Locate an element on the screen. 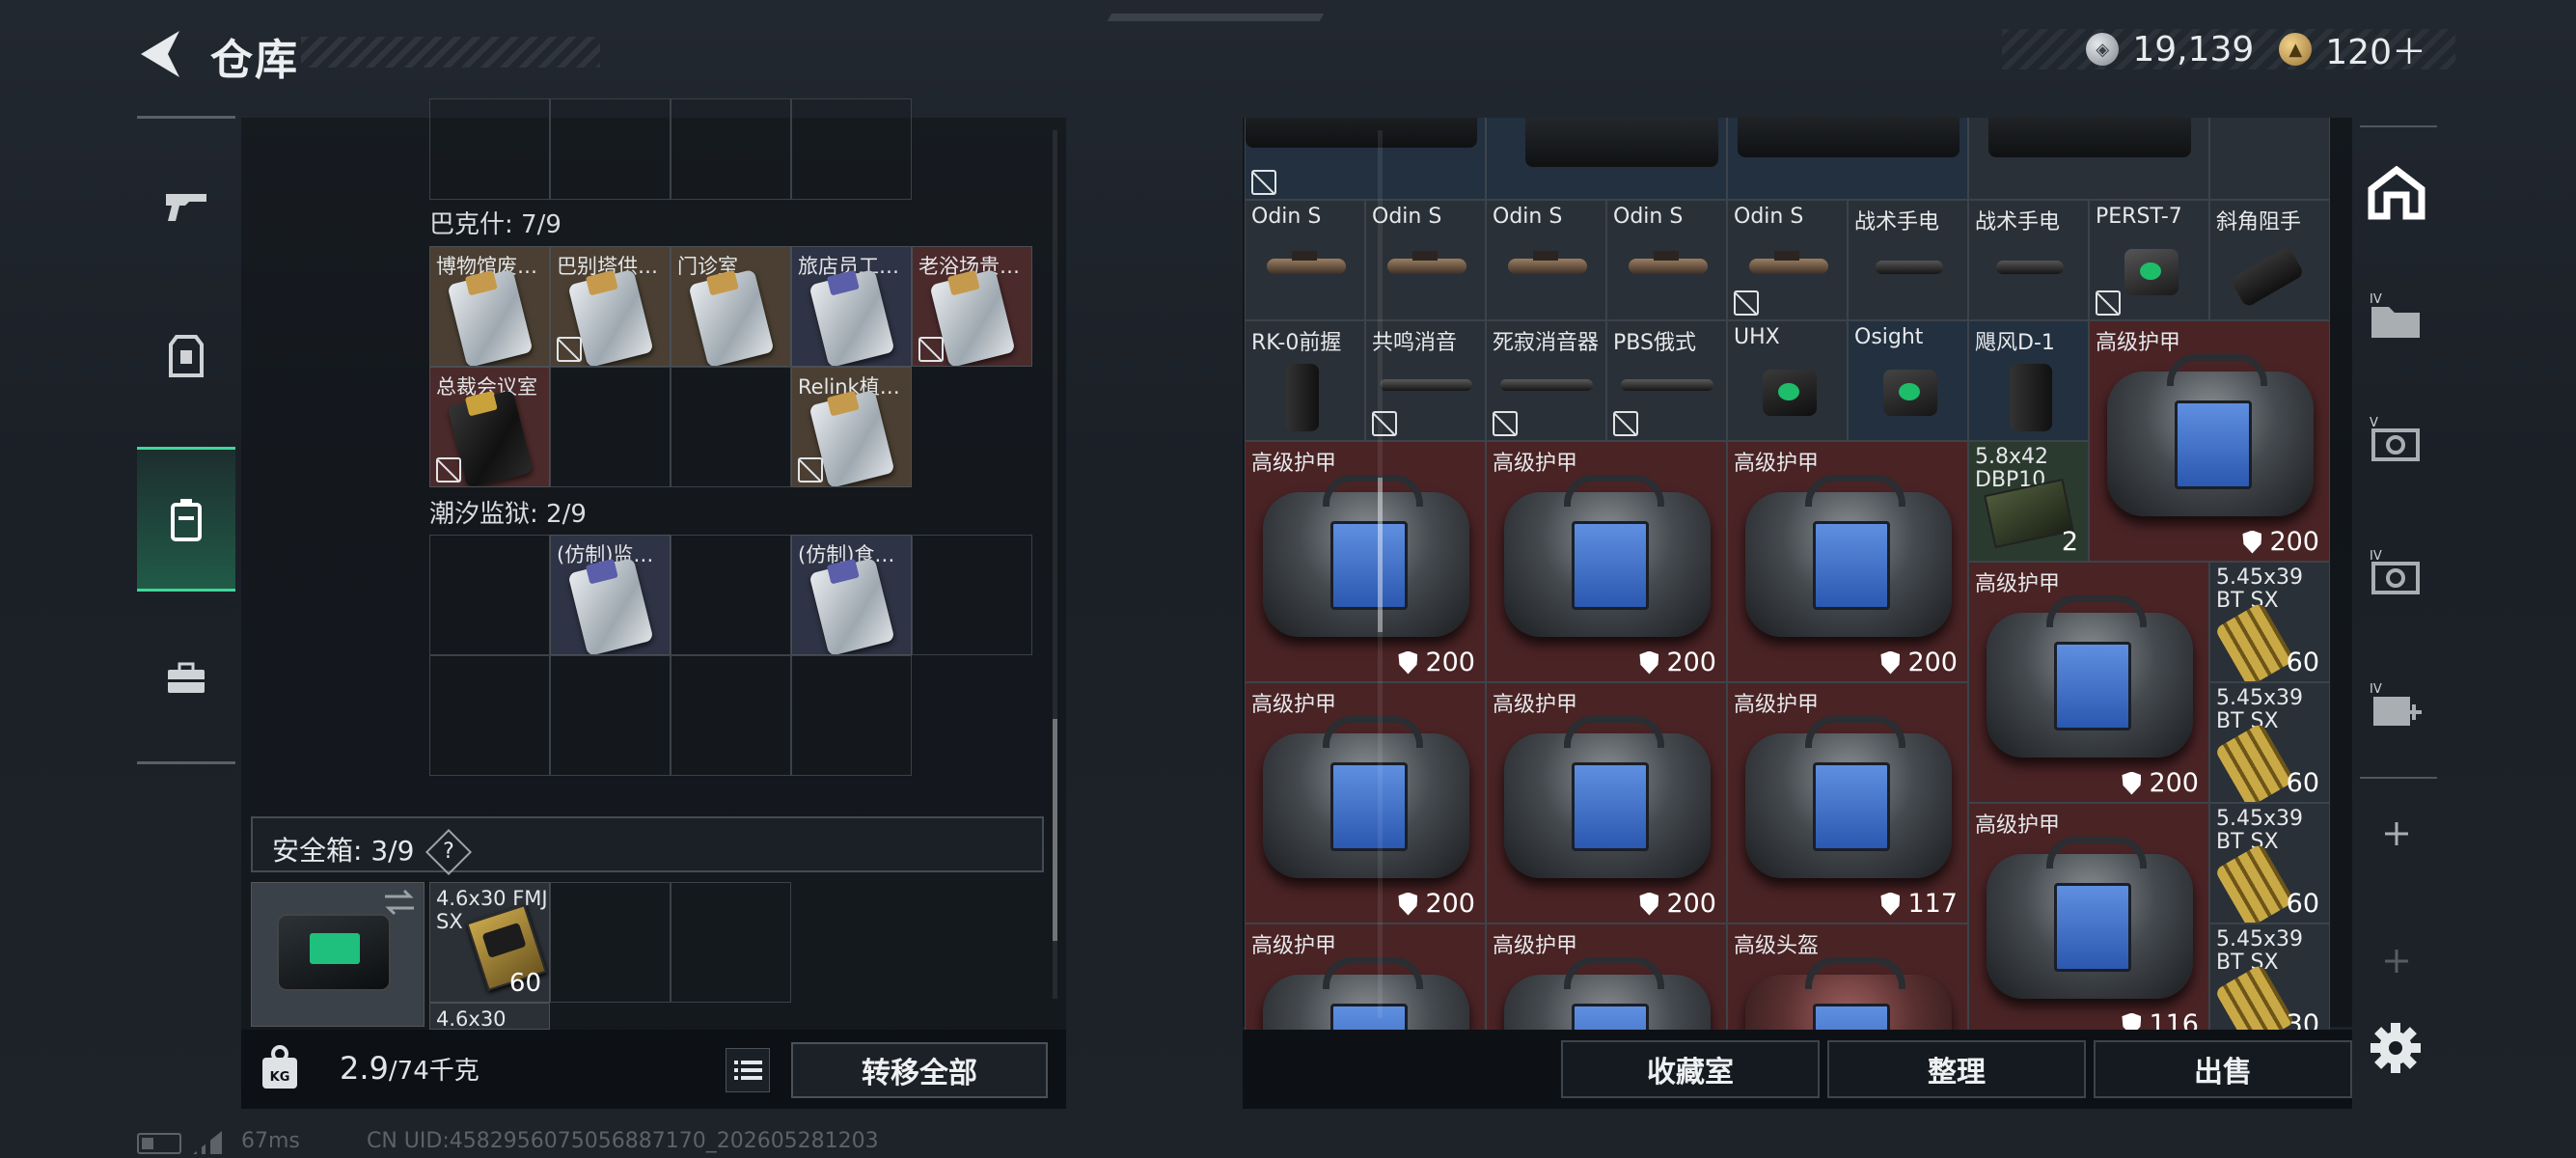 The width and height of the screenshot is (2576, 1158). gold-coin-icon: ▲ is located at coordinates (2296, 49).